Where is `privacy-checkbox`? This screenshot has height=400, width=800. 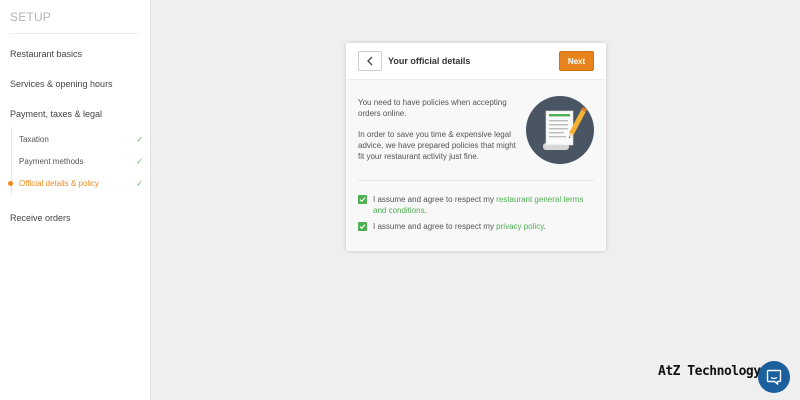 privacy-checkbox is located at coordinates (362, 226).